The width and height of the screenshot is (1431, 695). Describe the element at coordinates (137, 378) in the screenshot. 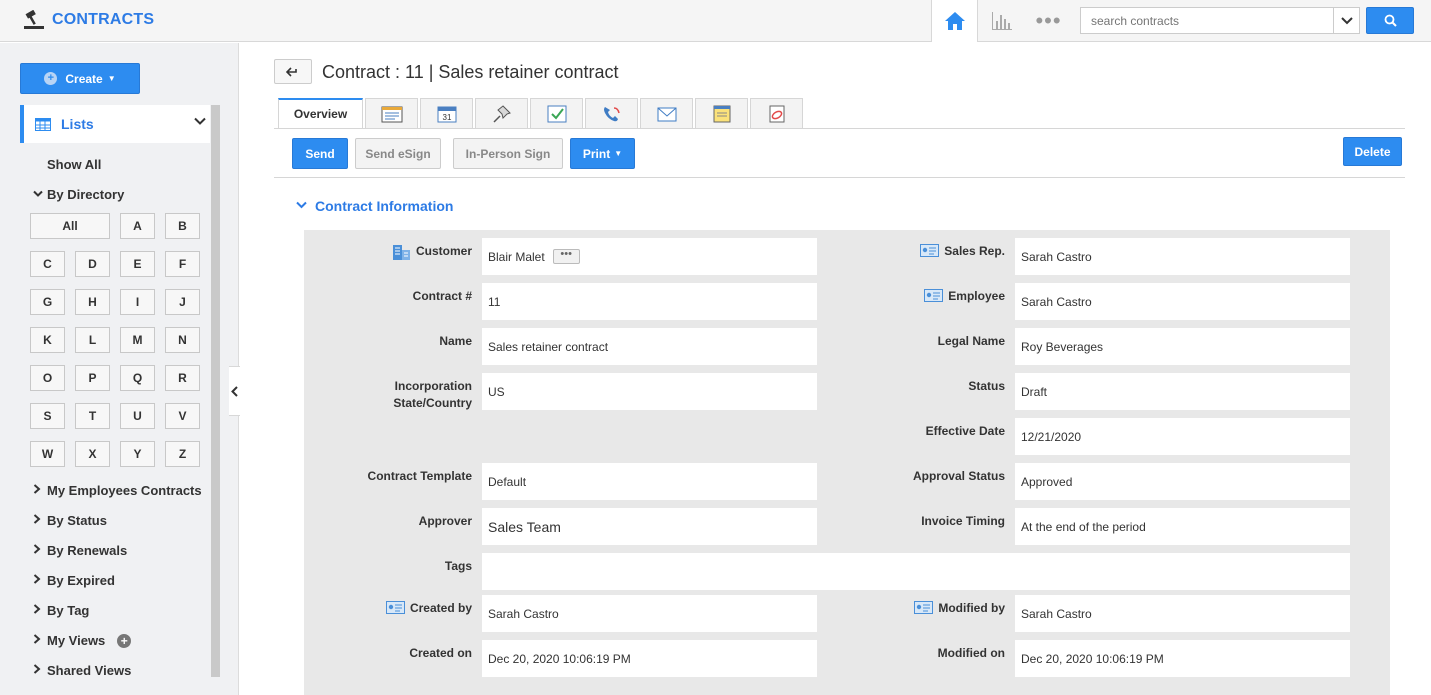

I see `letter-filter-q: Q` at that location.